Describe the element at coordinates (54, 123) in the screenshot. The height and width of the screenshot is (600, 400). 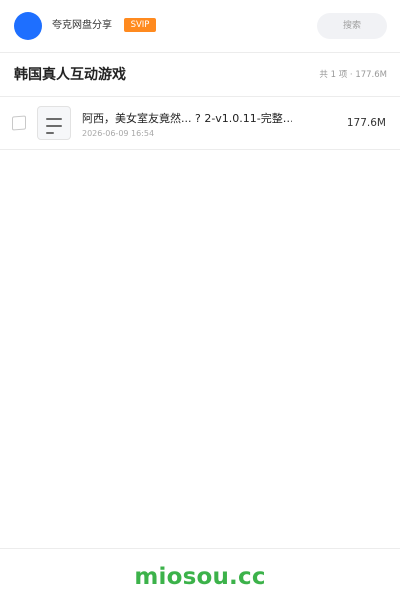
I see `document-icon` at that location.